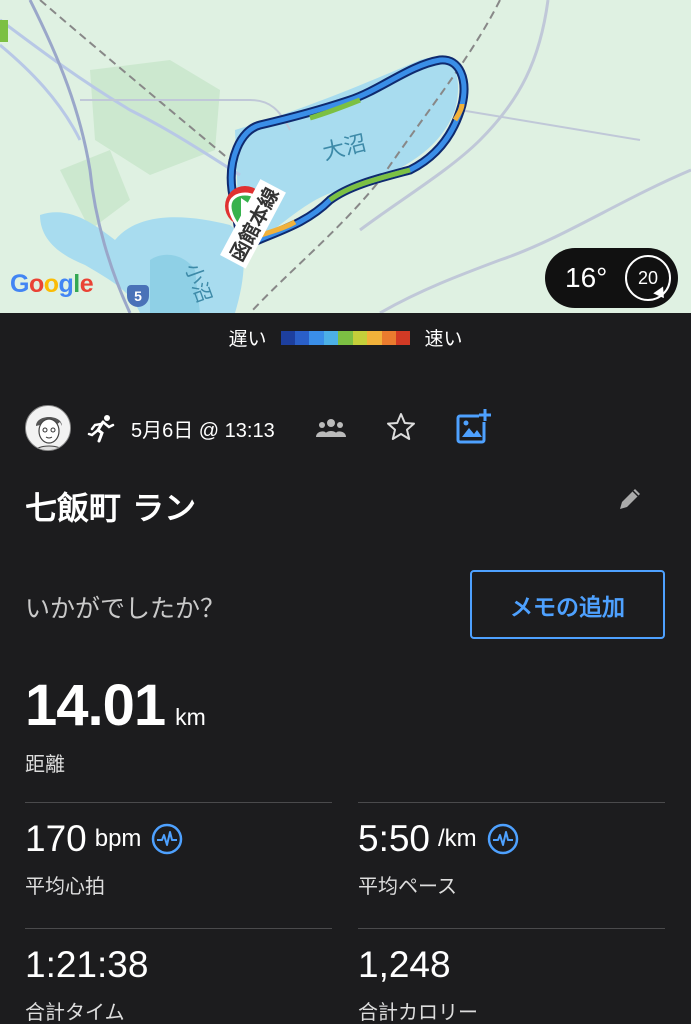  I want to click on calories-label: 合計カロリー, so click(418, 1012).